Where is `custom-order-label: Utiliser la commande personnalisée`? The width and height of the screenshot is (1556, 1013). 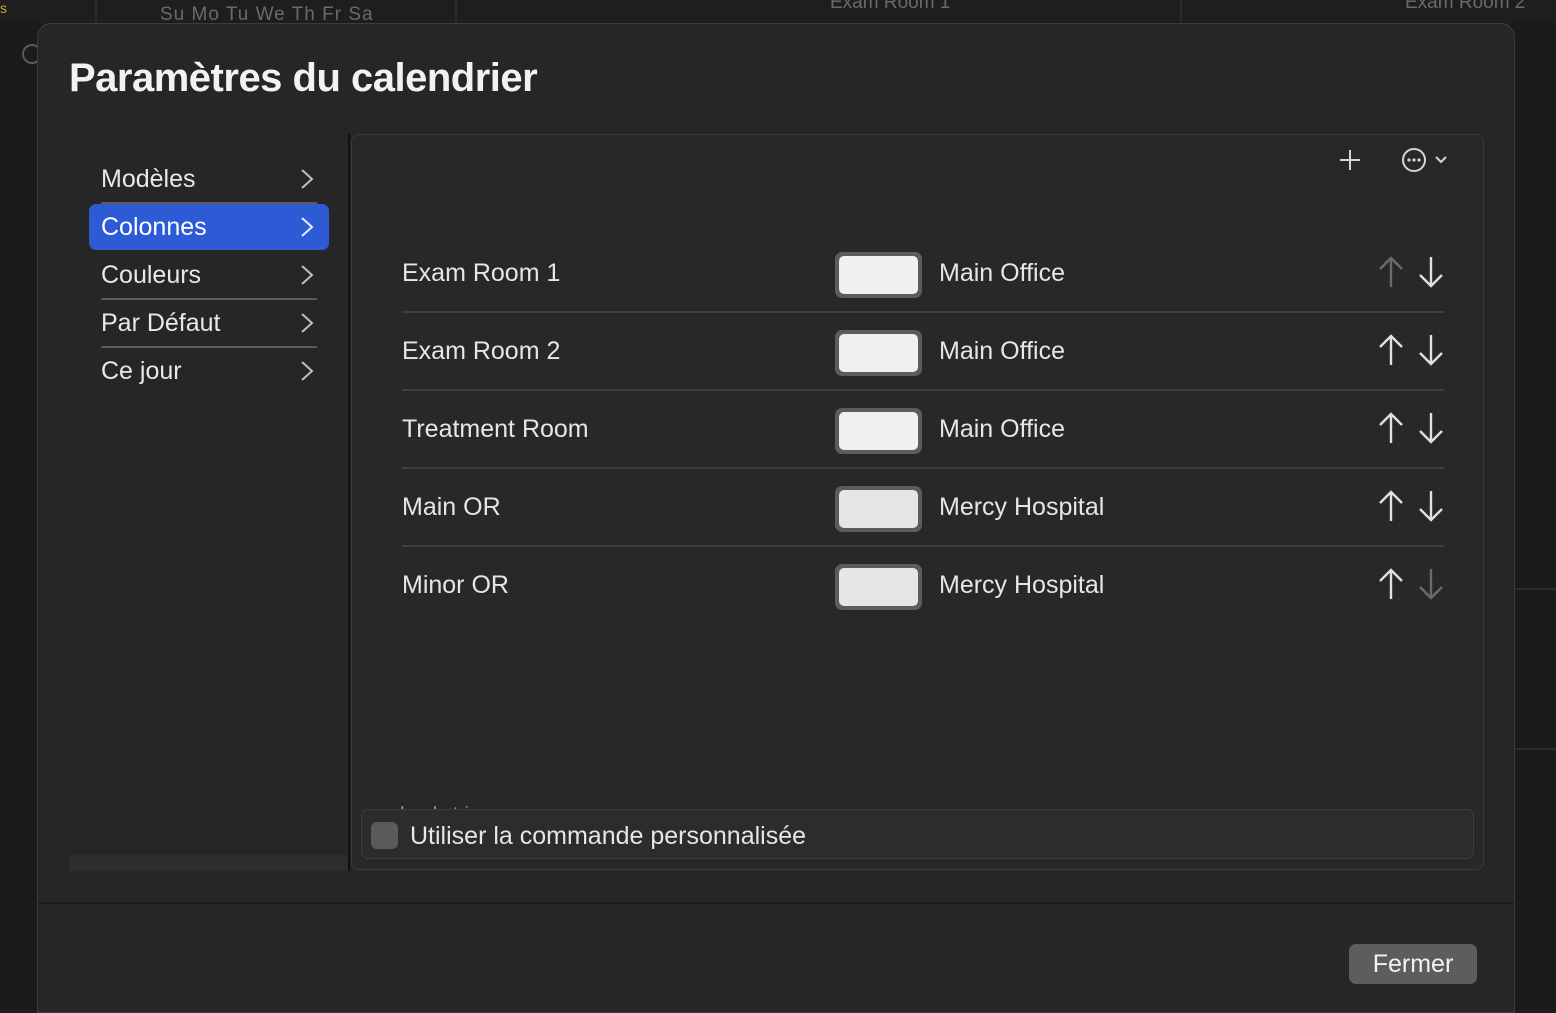
custom-order-label: Utiliser la commande personnalisée is located at coordinates (608, 836).